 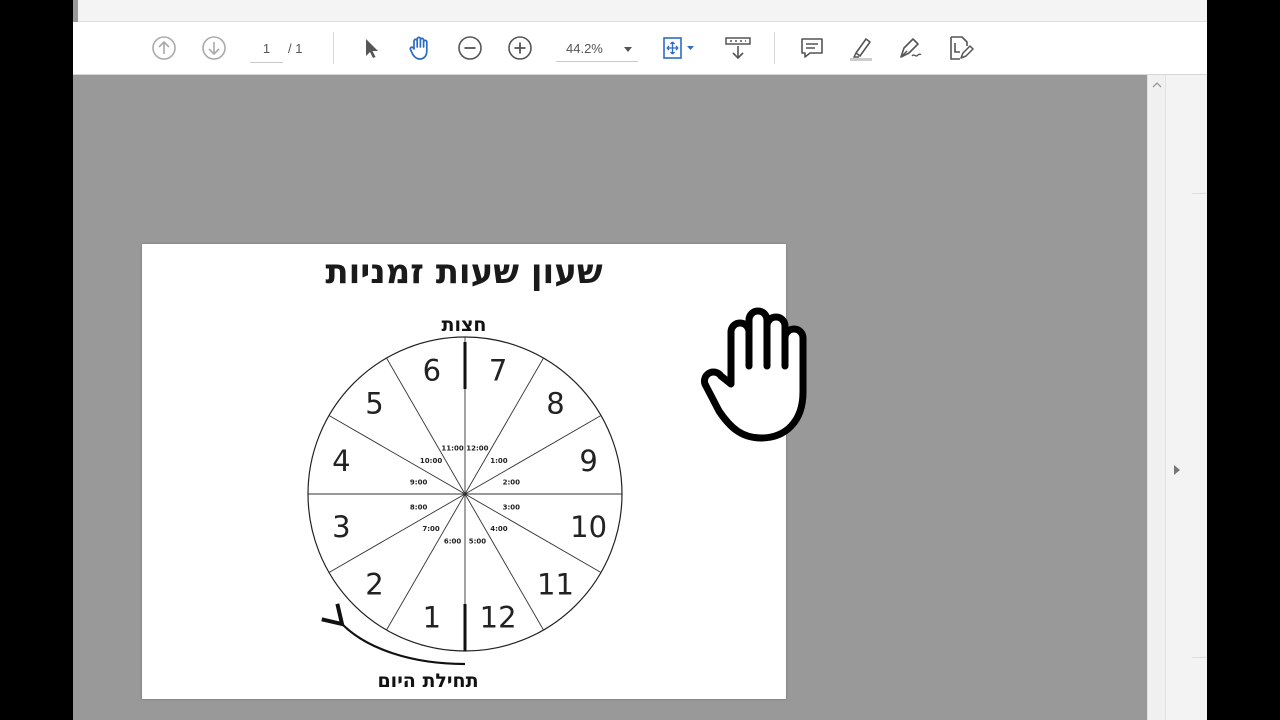 What do you see at coordinates (432, 370) in the screenshot?
I see `hour-number: 6` at bounding box center [432, 370].